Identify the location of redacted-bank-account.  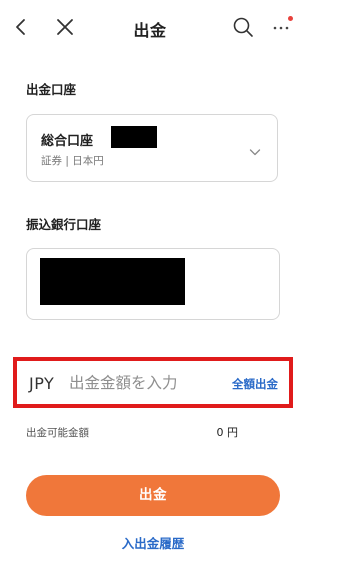
(112, 281).